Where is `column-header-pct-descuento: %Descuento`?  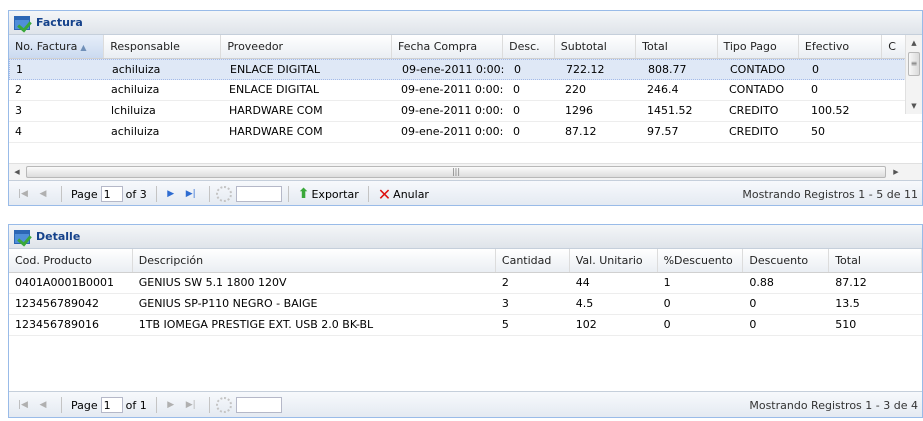
column-header-pct-descuento: %Descuento is located at coordinates (701, 260).